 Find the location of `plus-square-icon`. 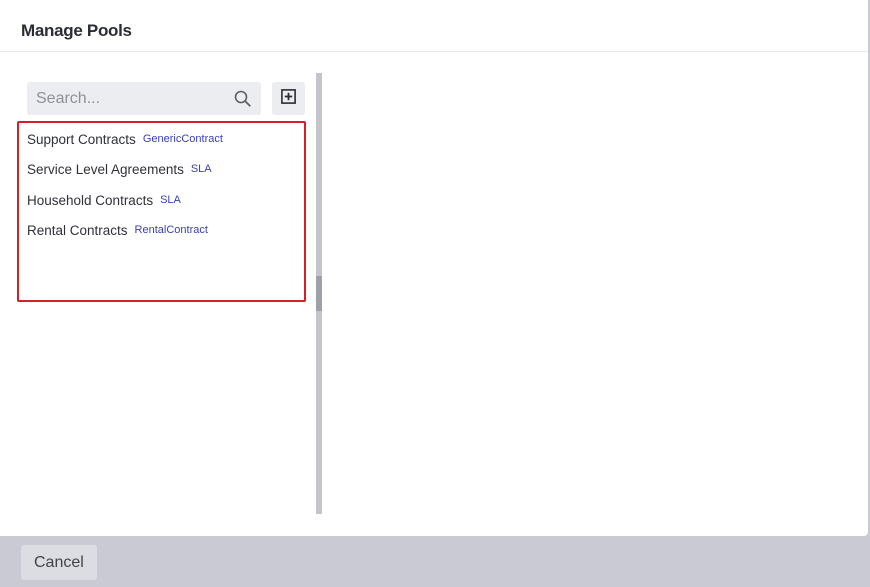

plus-square-icon is located at coordinates (288, 98).